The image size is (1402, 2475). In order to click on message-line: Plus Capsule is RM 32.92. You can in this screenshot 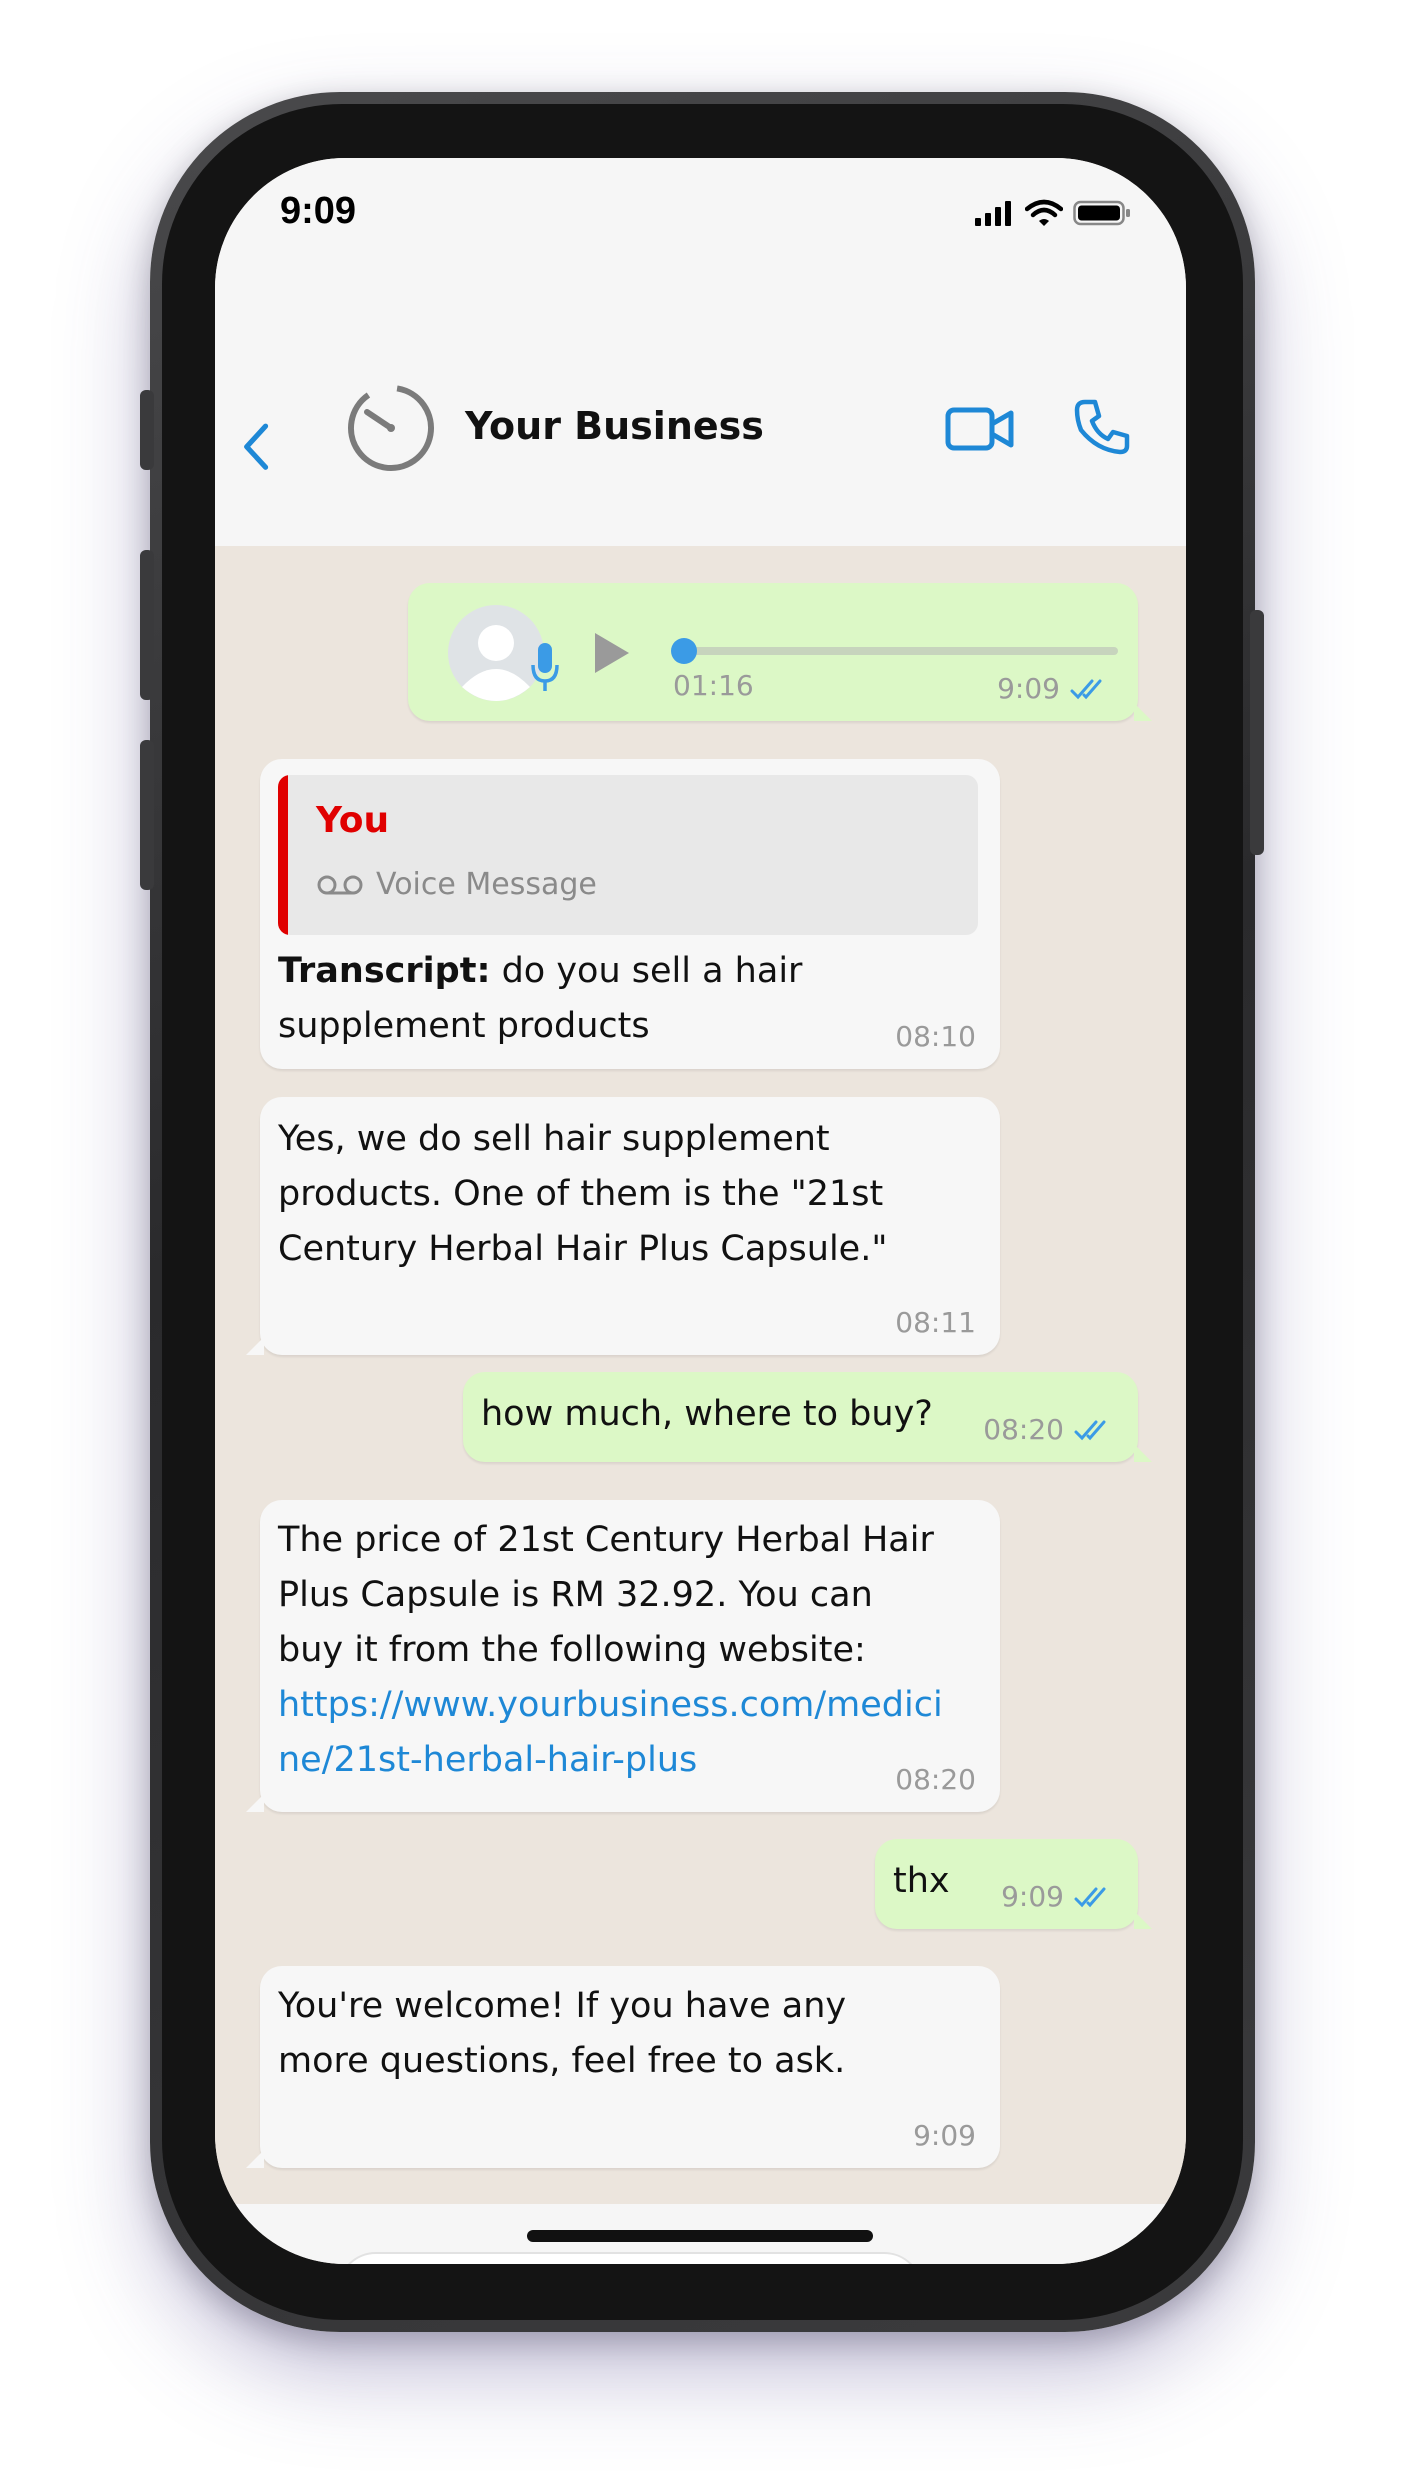, I will do `click(575, 1595)`.